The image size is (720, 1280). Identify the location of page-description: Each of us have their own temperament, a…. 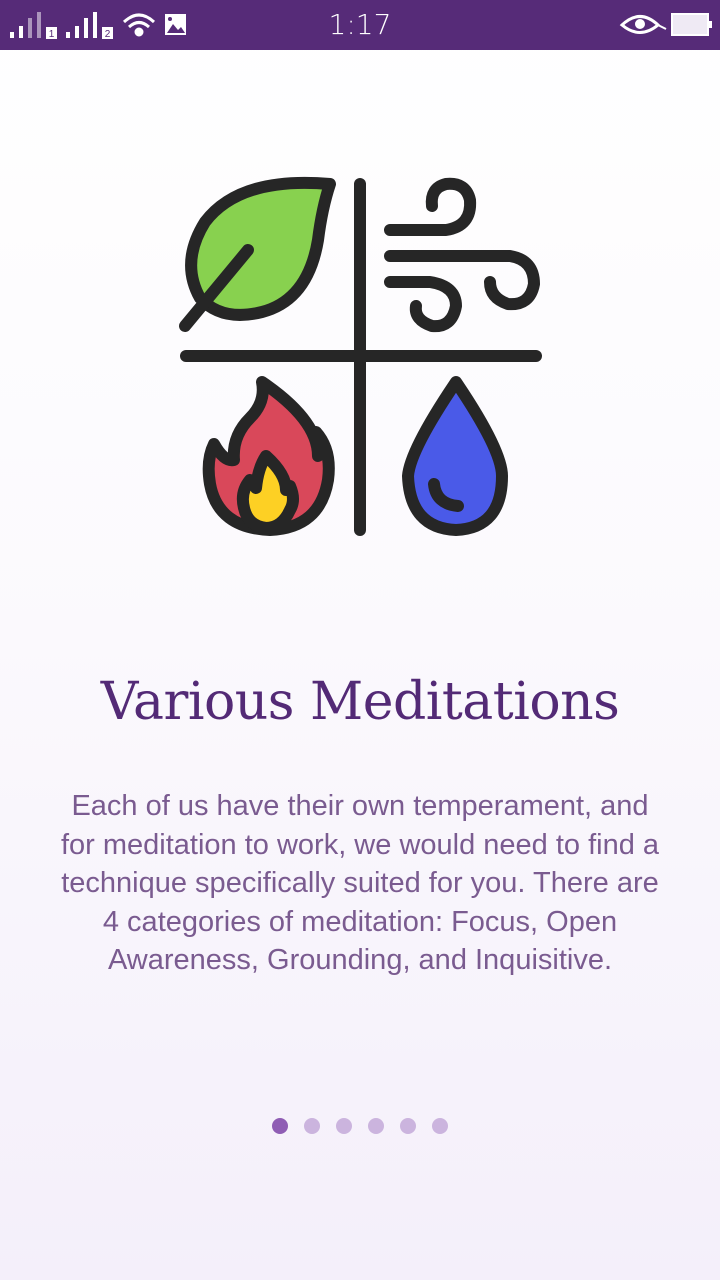
(360, 883).